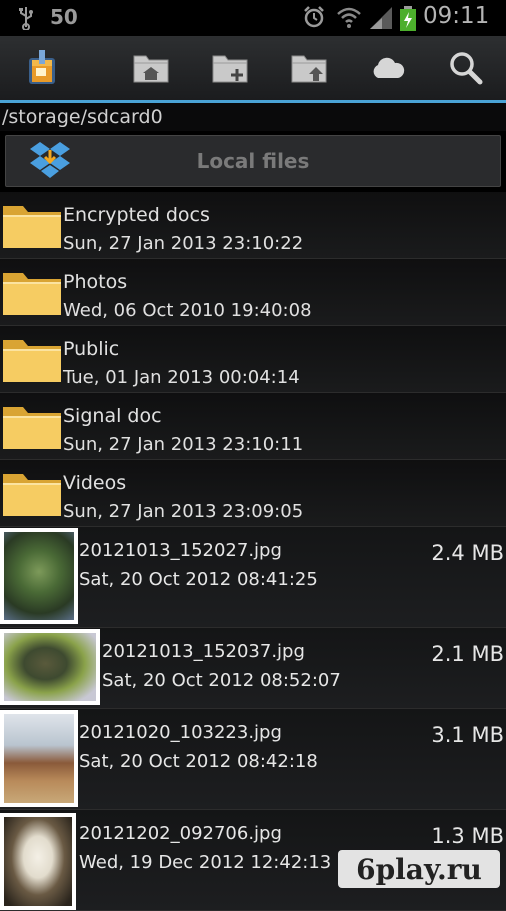 The width and height of the screenshot is (506, 911). Describe the element at coordinates (112, 416) in the screenshot. I see `folder-name: Signal doc` at that location.